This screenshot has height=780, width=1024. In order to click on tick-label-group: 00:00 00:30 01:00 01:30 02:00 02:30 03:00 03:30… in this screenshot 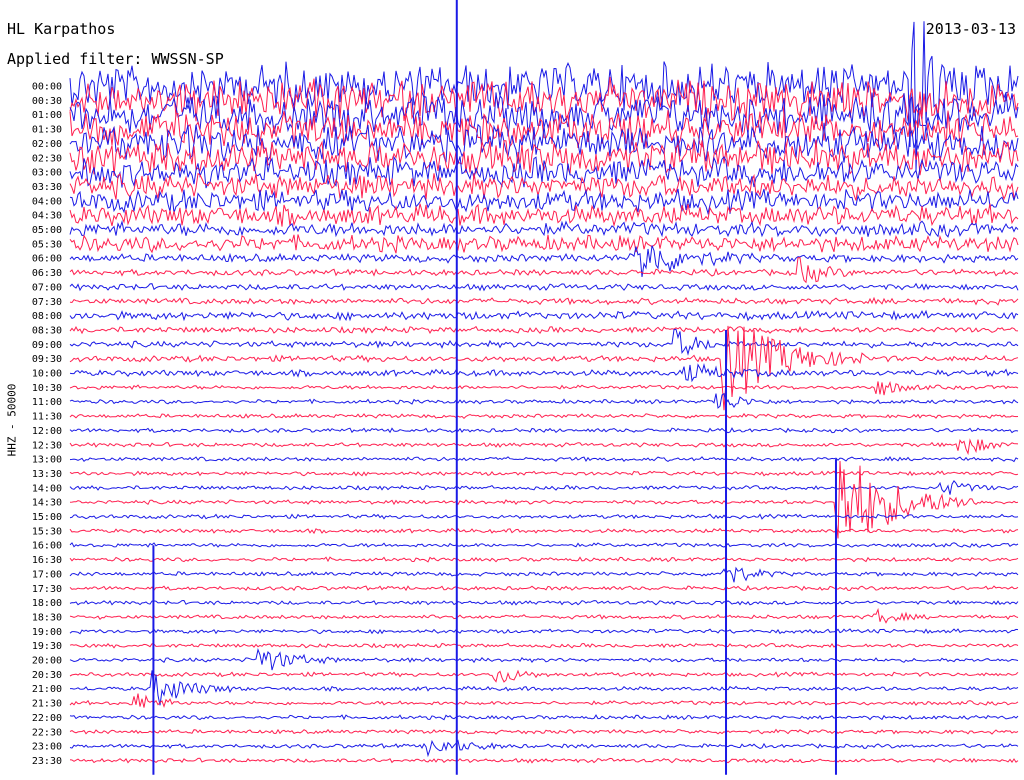, I will do `click(47, 424)`.